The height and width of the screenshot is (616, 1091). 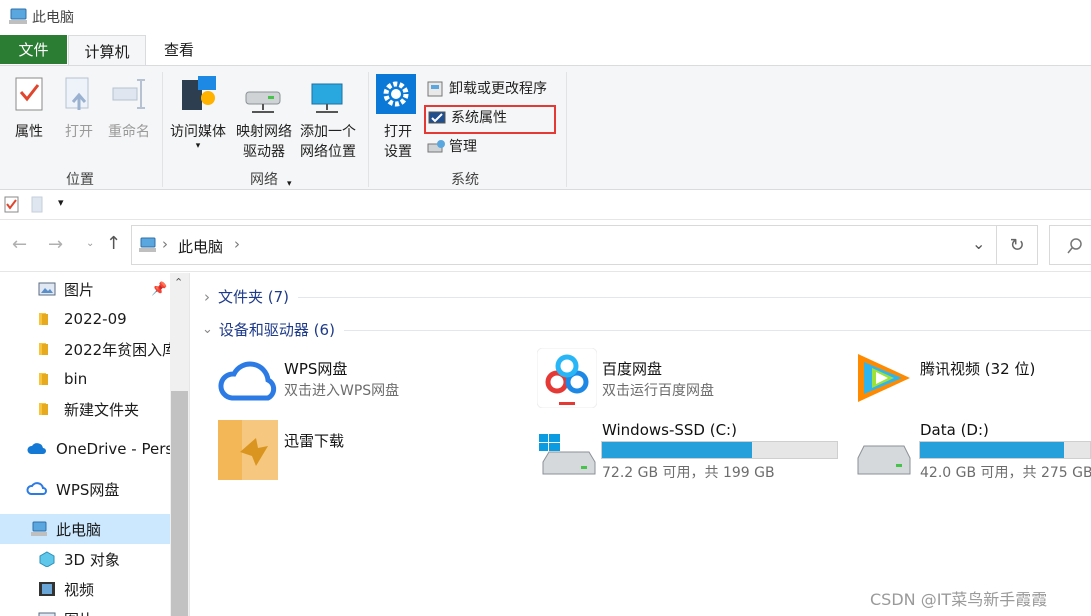 What do you see at coordinates (954, 430) in the screenshot?
I see `device-name: Data (D:)` at bounding box center [954, 430].